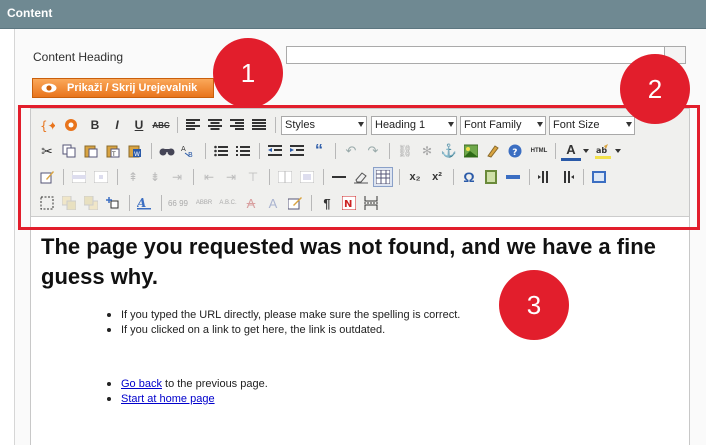  I want to click on callout-2: 2, so click(655, 89).